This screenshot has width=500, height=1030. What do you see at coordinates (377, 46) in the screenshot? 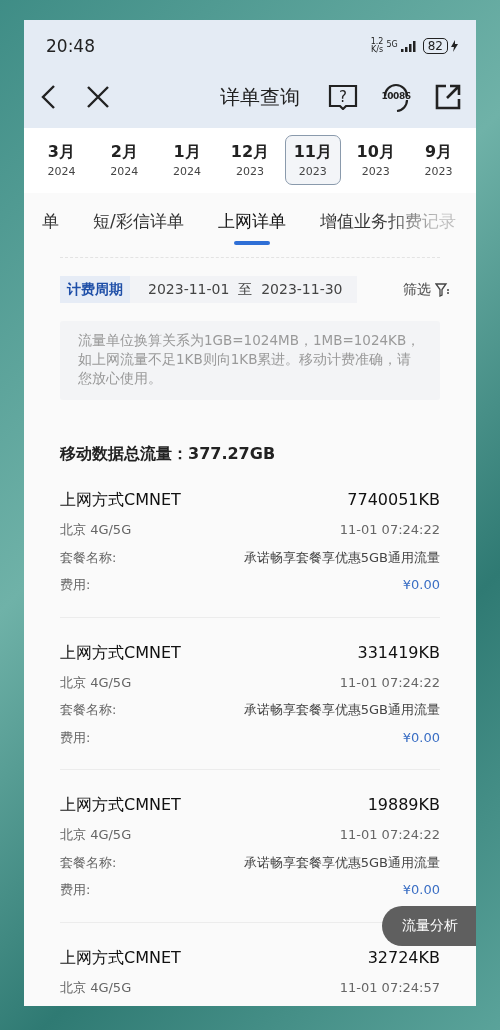
I see `net-speed: 1.2 K/s` at bounding box center [377, 46].